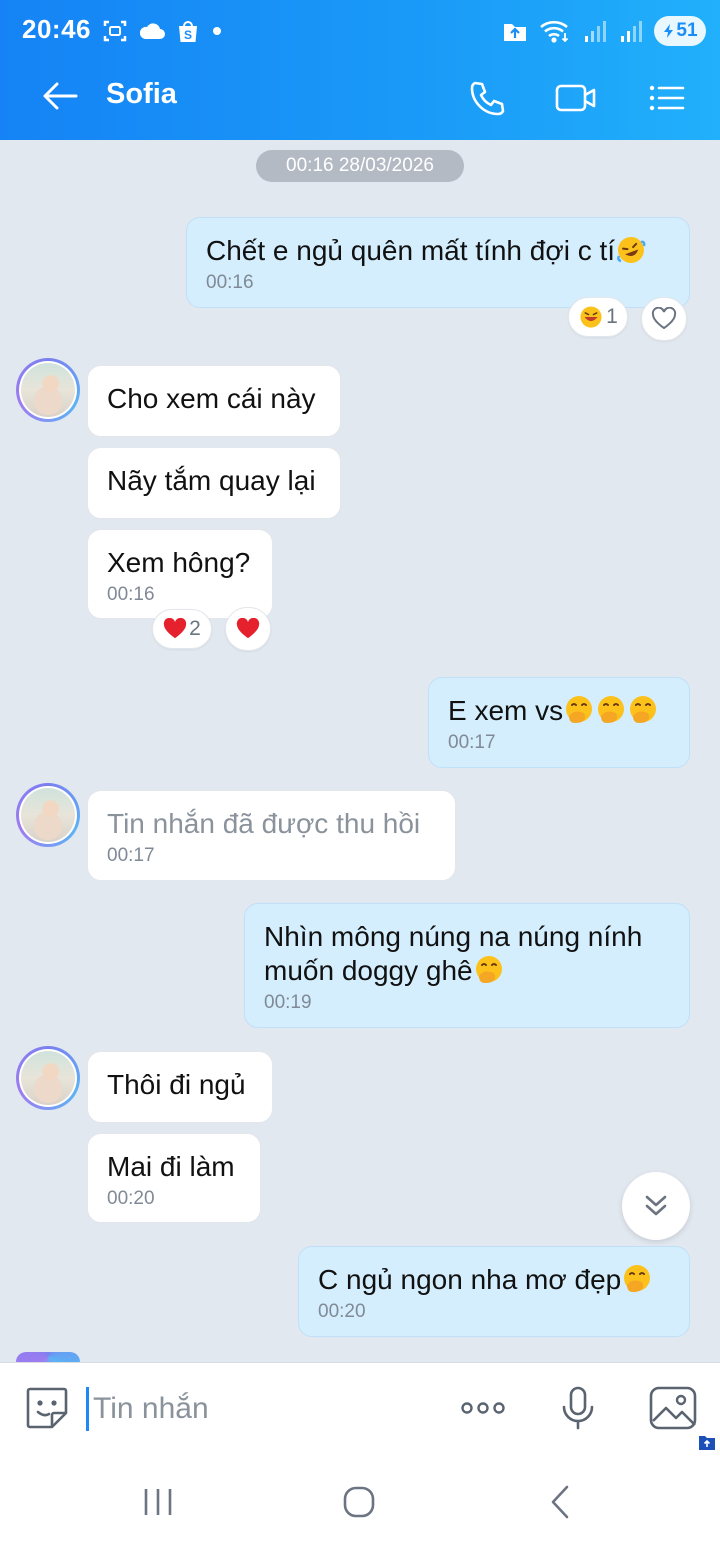 The image size is (720, 1544). Describe the element at coordinates (288, 1002) in the screenshot. I see `message-time: 00:19` at that location.